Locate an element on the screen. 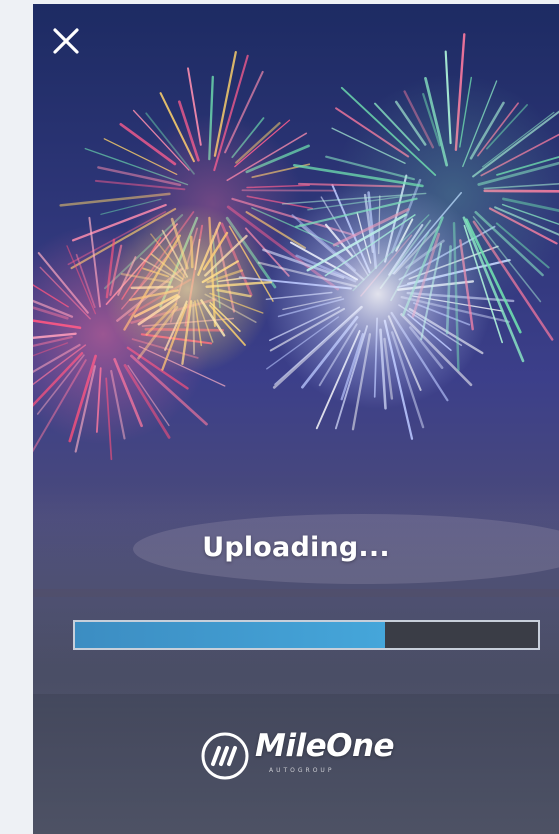 This screenshot has height=834, width=559. close-button is located at coordinates (67, 42).